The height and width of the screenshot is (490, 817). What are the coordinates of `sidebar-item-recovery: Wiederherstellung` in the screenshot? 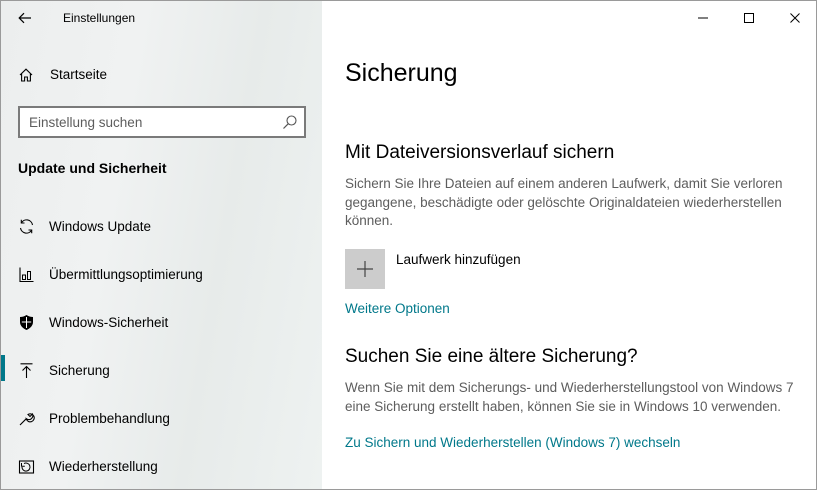 It's located at (161, 469).